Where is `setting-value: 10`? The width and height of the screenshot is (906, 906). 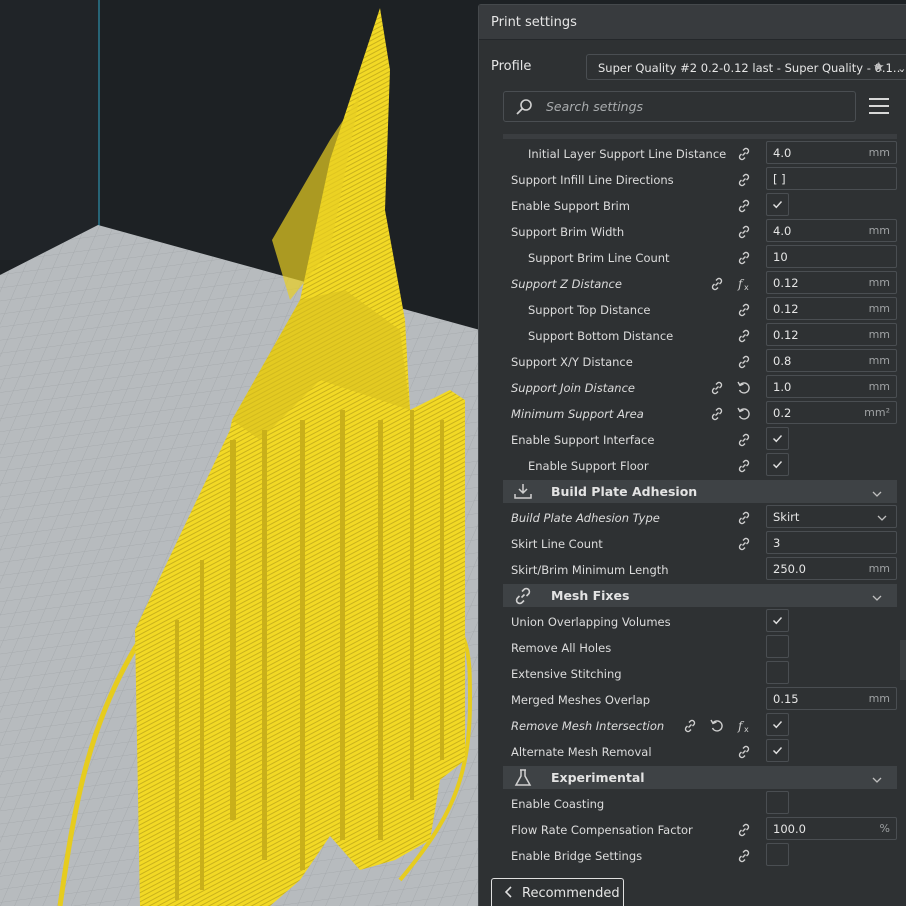
setting-value: 10 is located at coordinates (780, 257).